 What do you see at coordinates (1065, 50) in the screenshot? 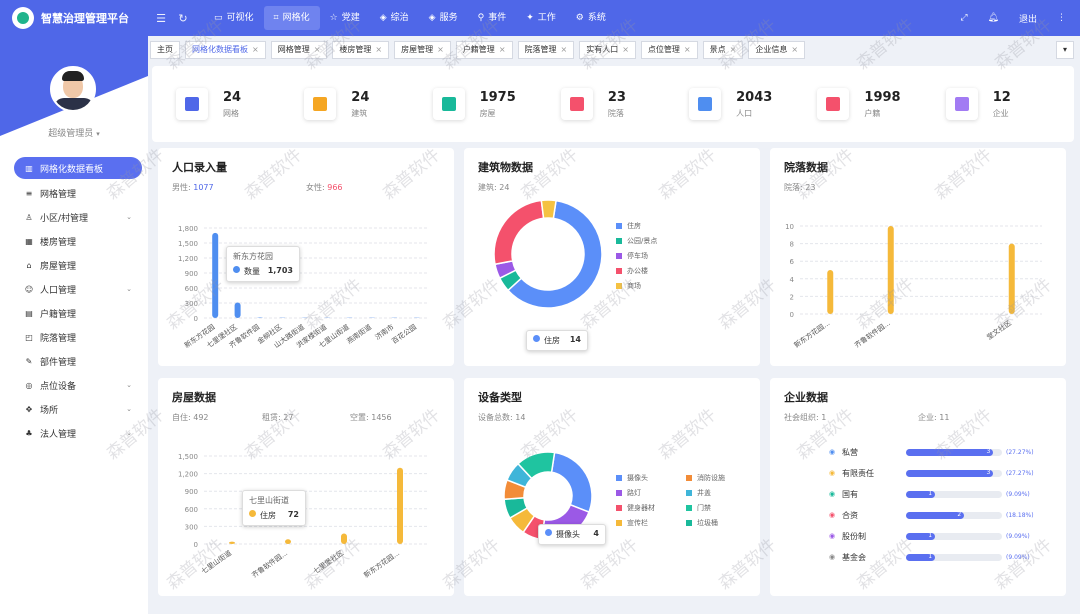
I see `chevron-down-icon: ▾` at bounding box center [1065, 50].